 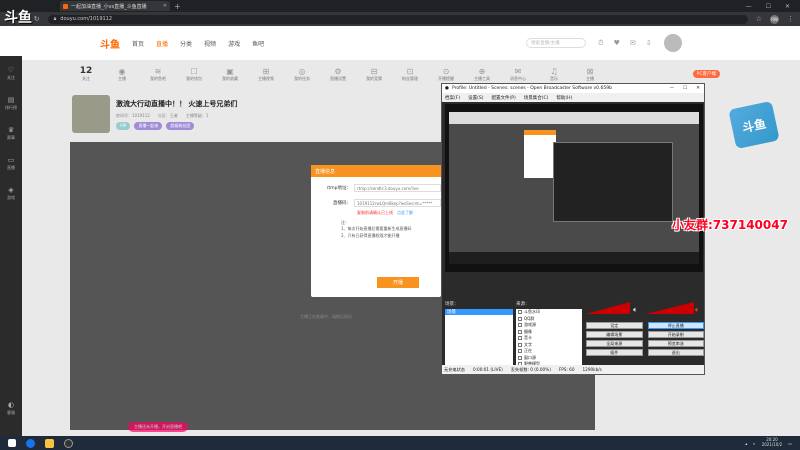 I want to click on browser-tab: 一起加油直播_小vs直播_斗鱼直播 ✕, so click(x=115, y=6).